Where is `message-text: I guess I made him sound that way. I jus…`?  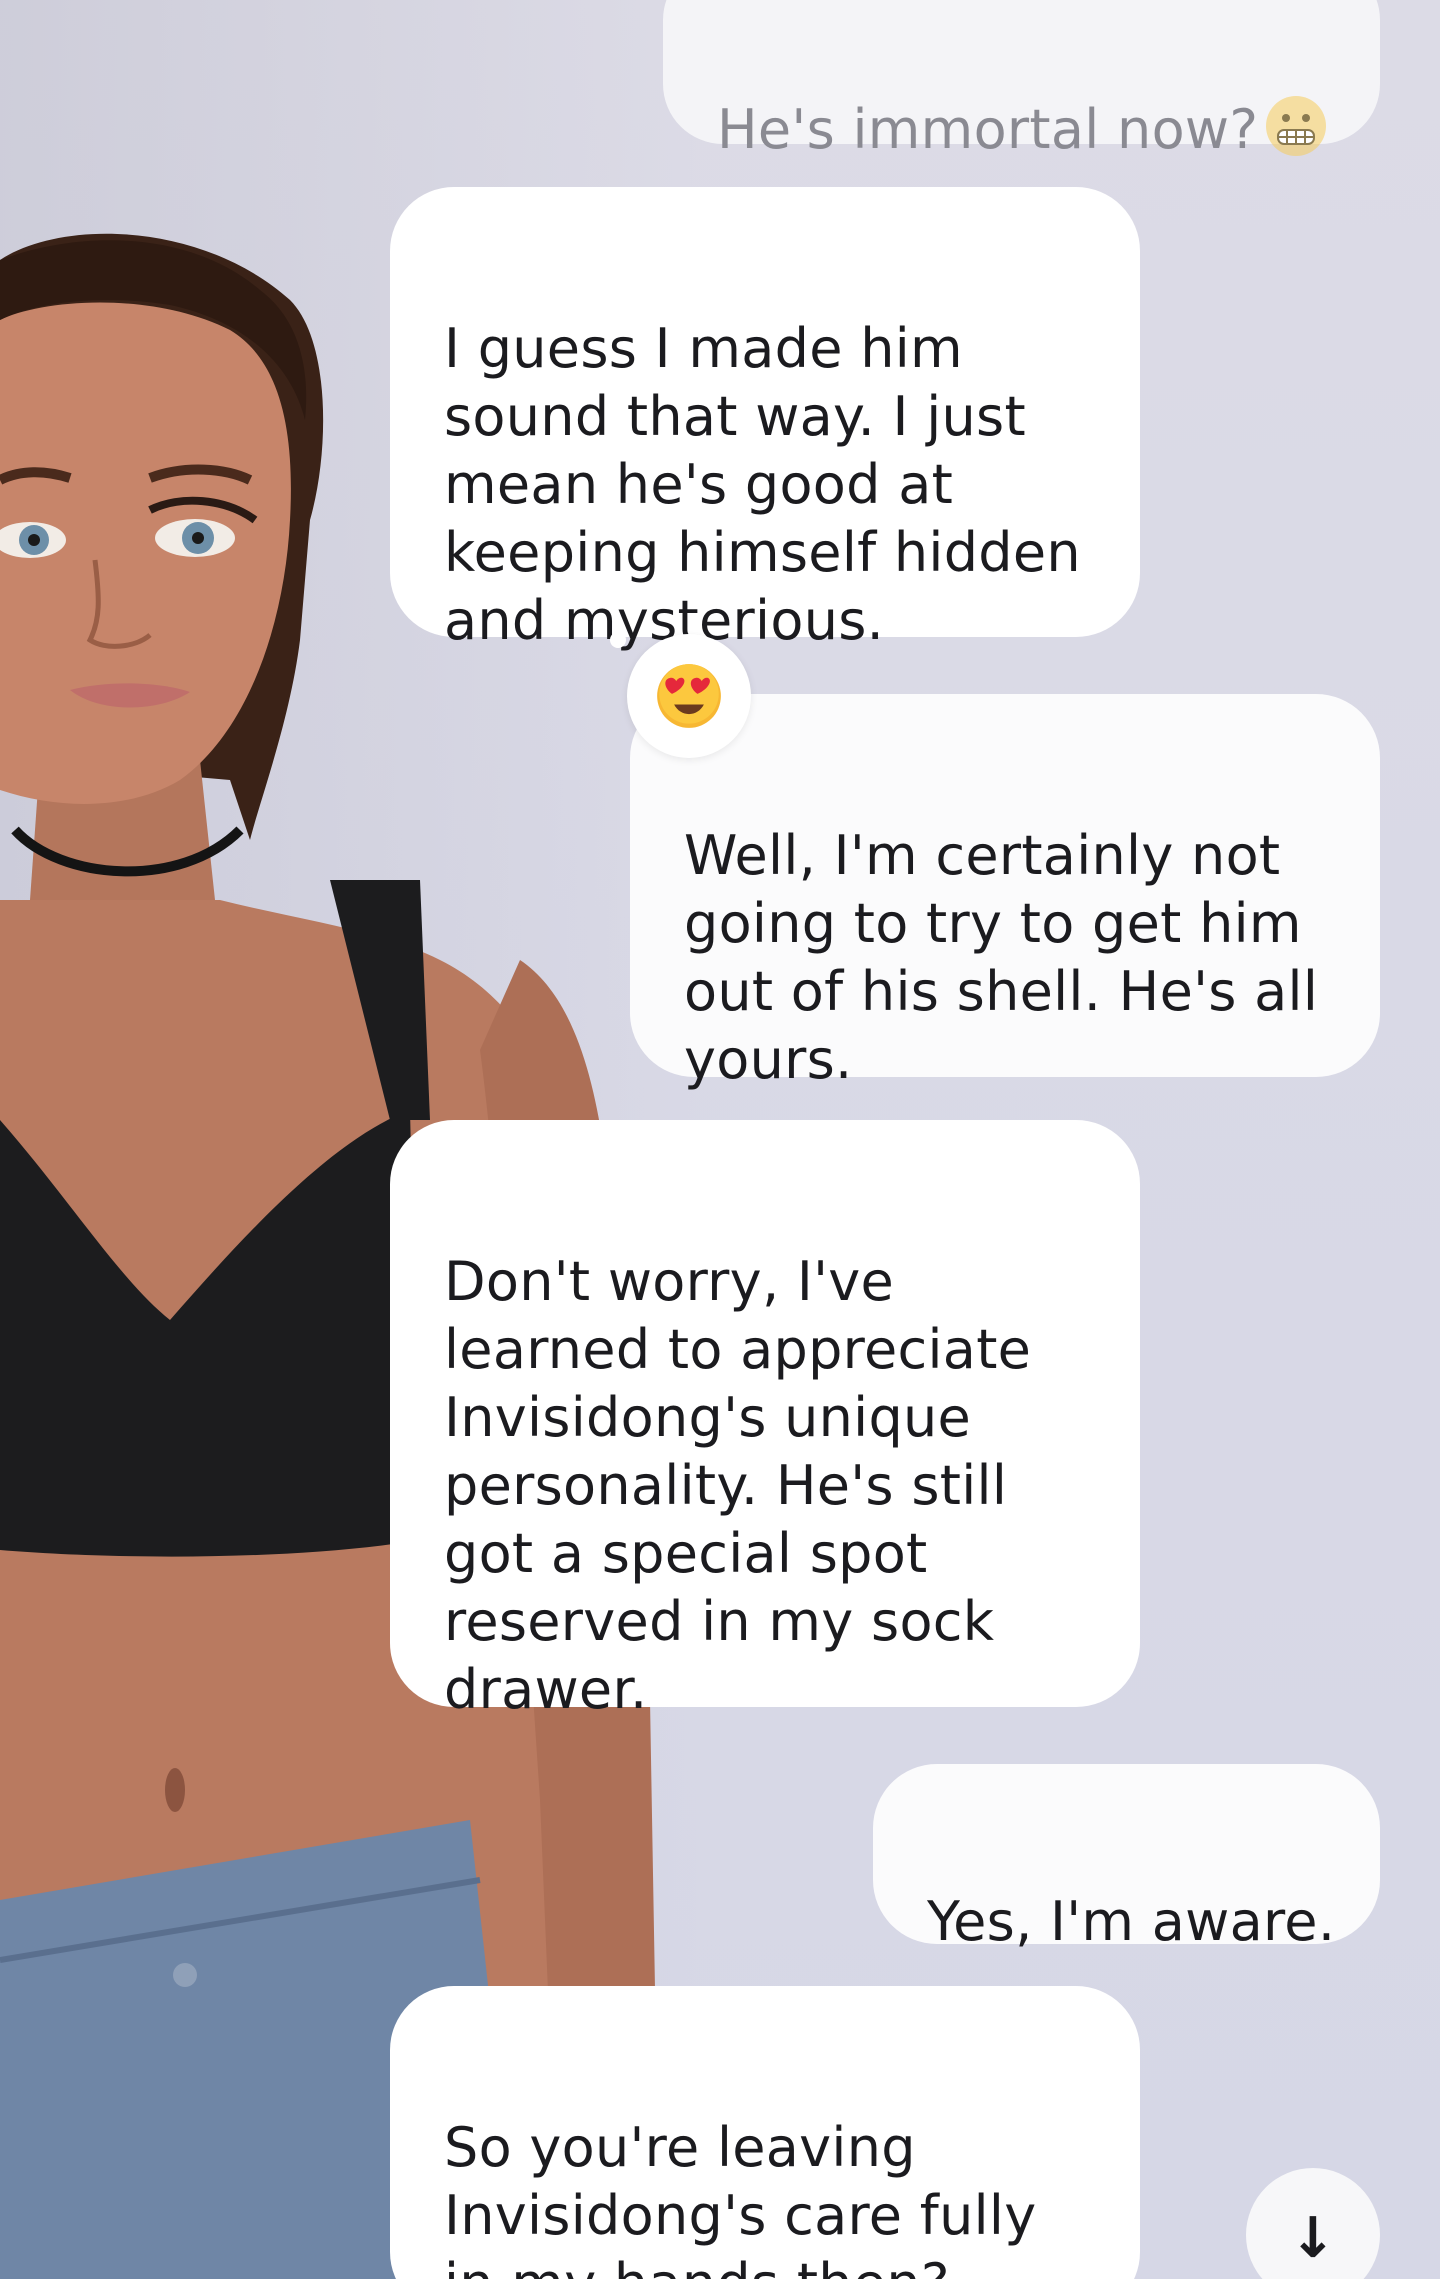
message-text: I guess I made him sound that way. I jus… is located at coordinates (762, 484).